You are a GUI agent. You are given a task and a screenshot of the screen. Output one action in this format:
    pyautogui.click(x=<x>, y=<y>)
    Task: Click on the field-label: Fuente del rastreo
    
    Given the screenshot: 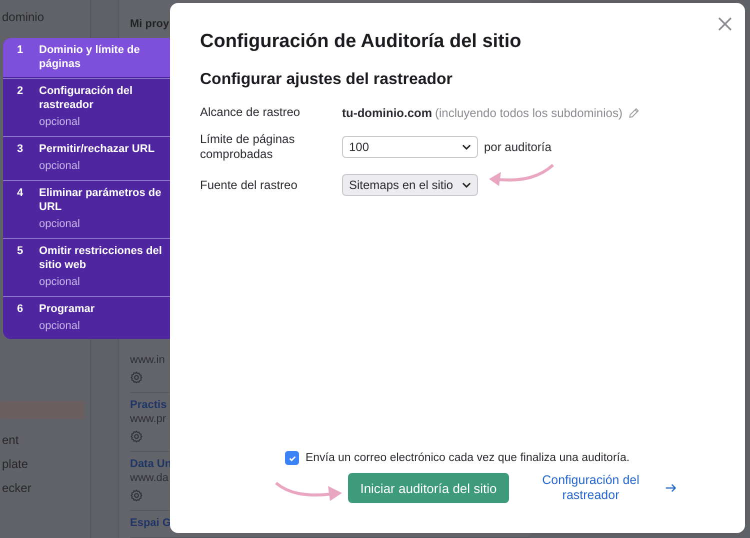 What is the action you would take?
    pyautogui.click(x=249, y=185)
    